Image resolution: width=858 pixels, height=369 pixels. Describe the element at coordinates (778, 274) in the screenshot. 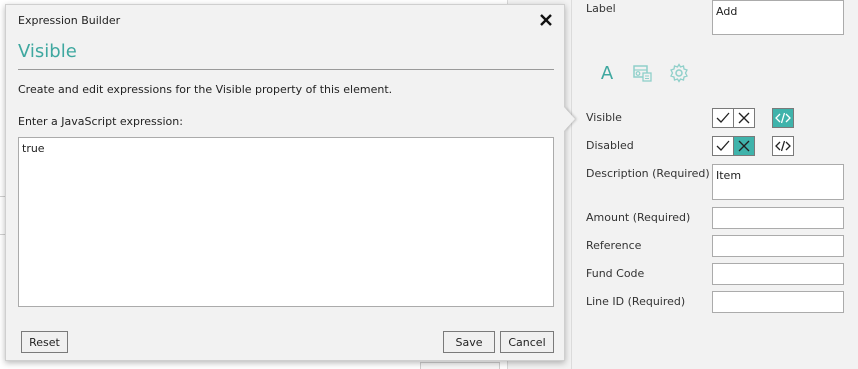

I see `fund-code-field` at that location.